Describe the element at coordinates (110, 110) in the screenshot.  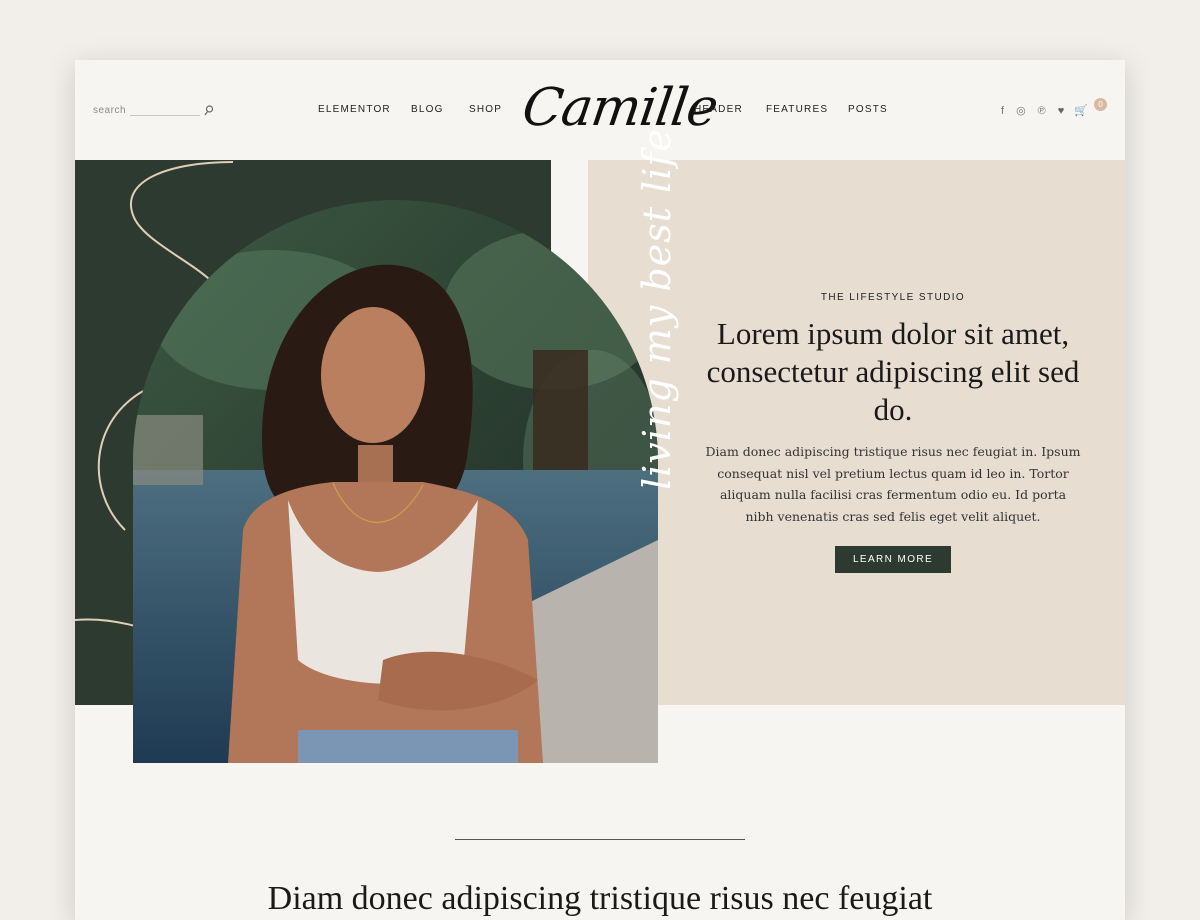
I see `search-label: search` at that location.